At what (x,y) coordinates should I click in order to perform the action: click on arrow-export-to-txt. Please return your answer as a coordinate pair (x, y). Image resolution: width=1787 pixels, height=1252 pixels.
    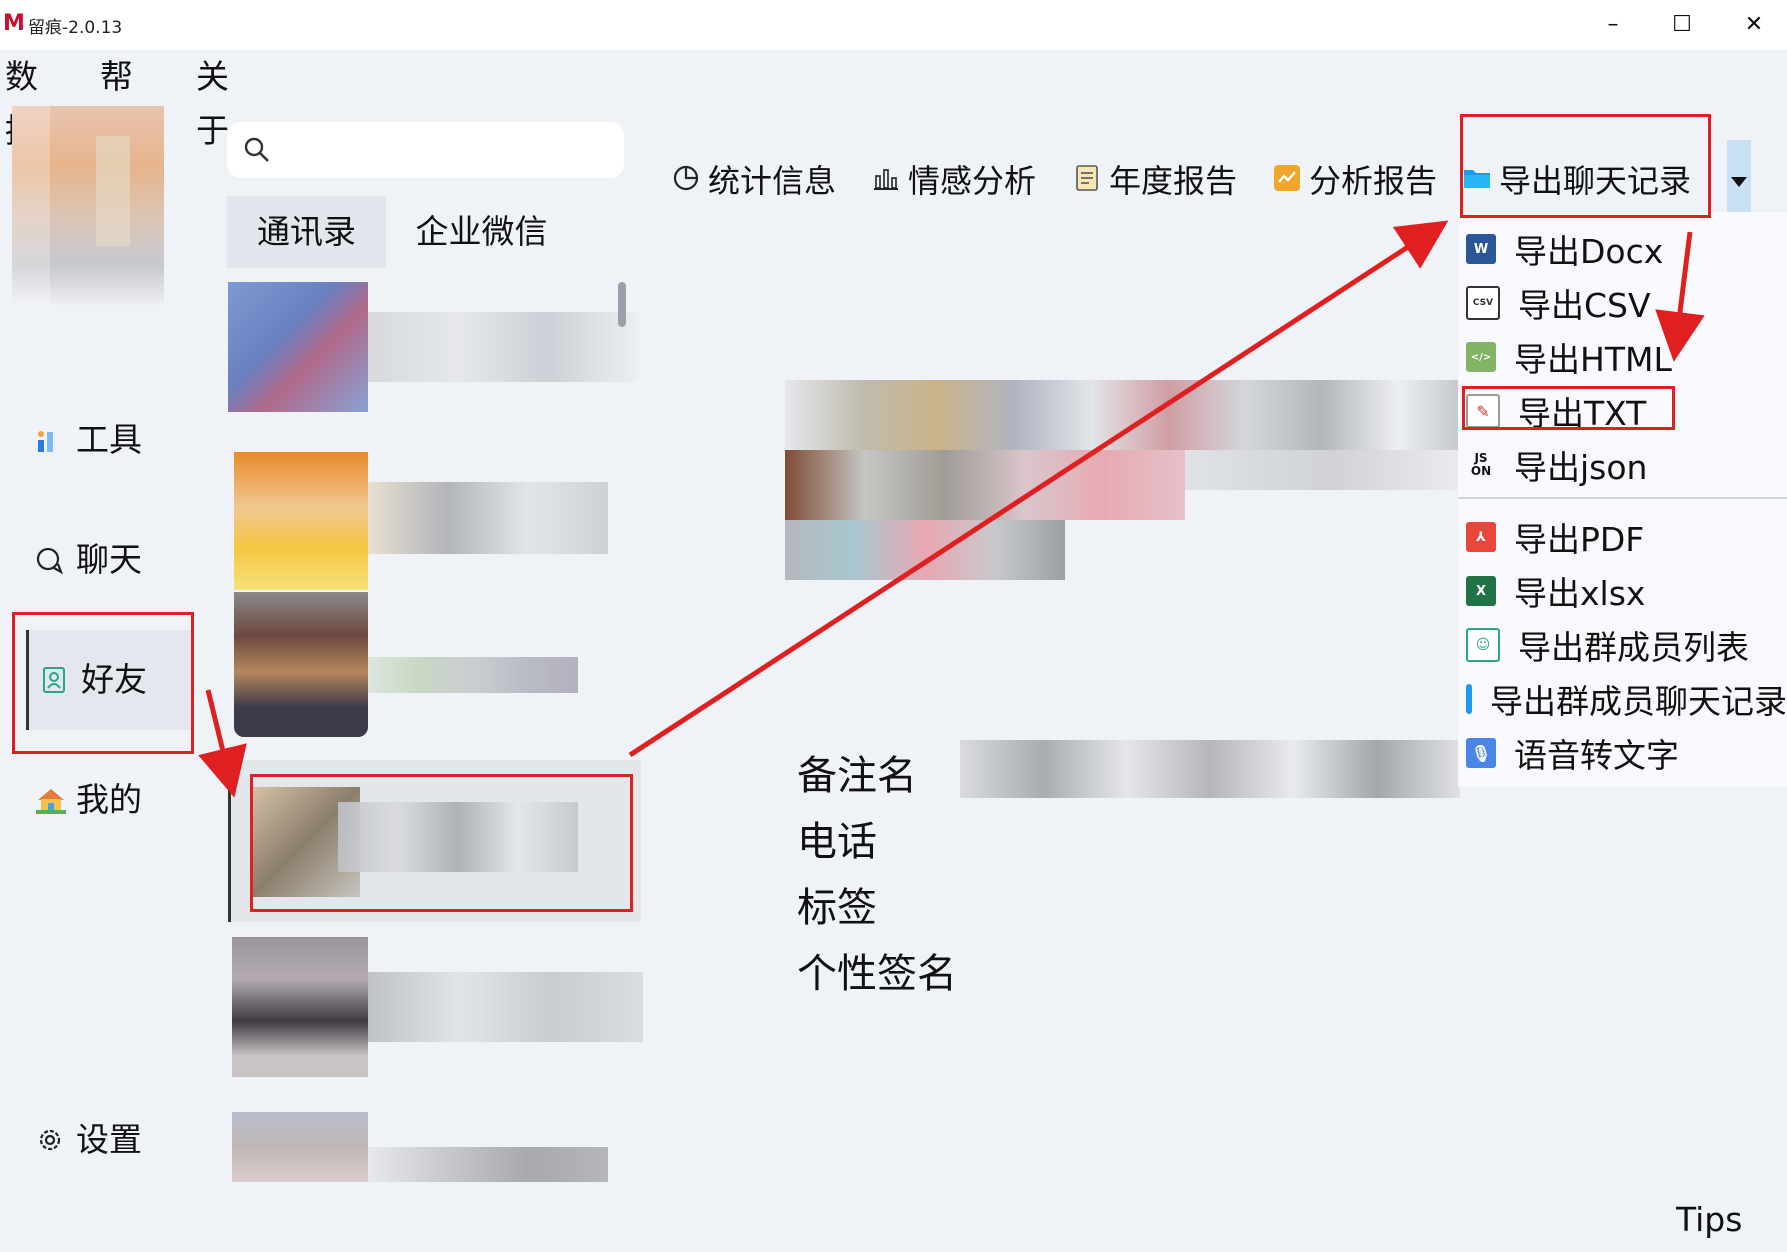
    Looking at the image, I should click on (1680, 296).